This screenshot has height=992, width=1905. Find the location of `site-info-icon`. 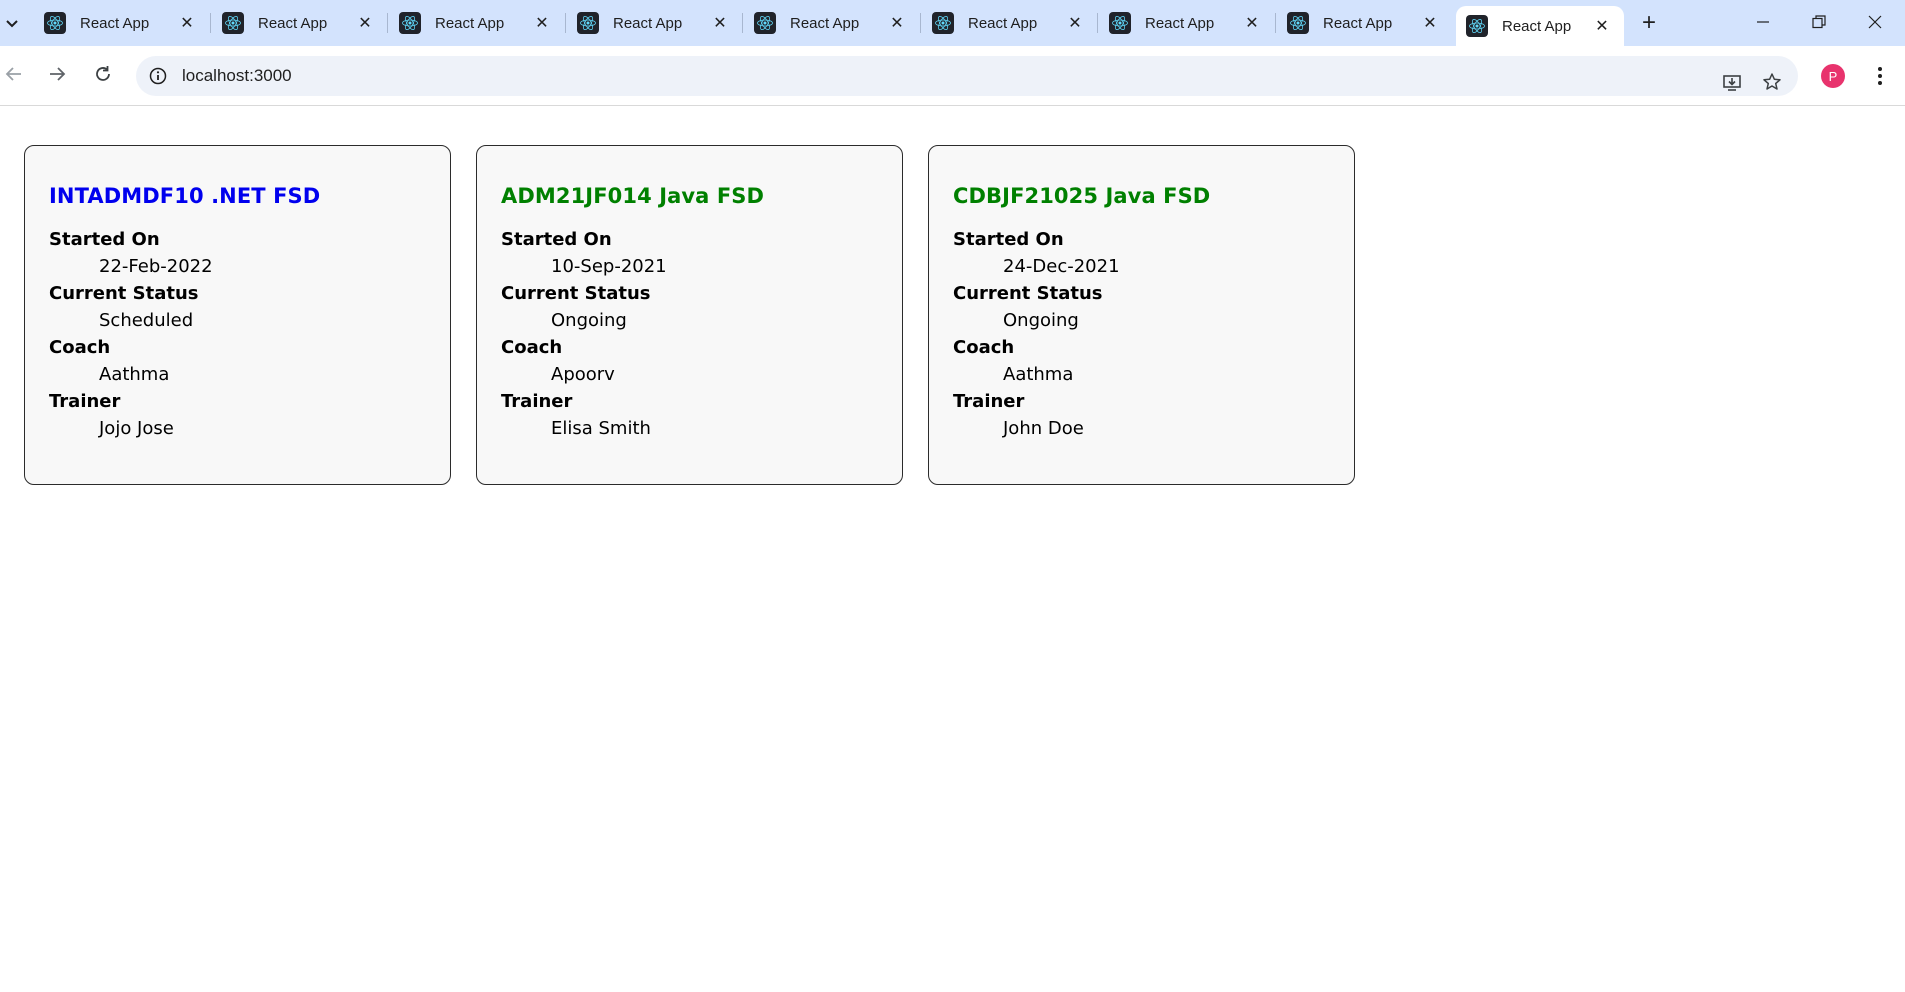

site-info-icon is located at coordinates (158, 76).